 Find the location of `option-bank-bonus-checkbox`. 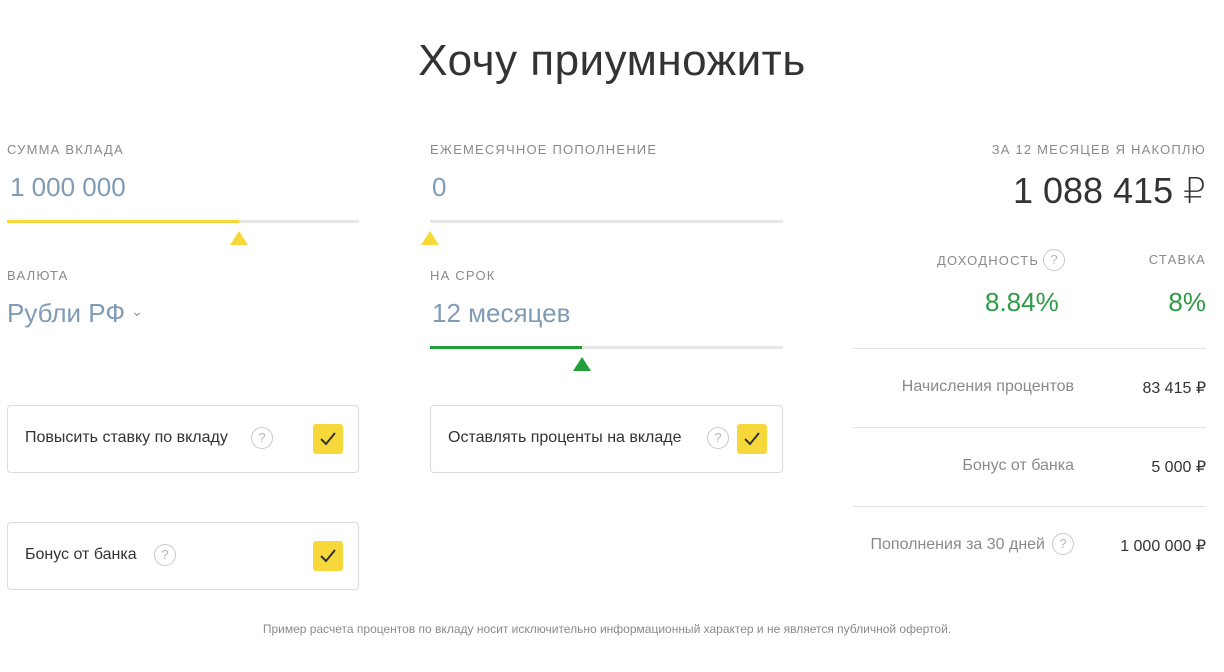

option-bank-bonus-checkbox is located at coordinates (328, 556).